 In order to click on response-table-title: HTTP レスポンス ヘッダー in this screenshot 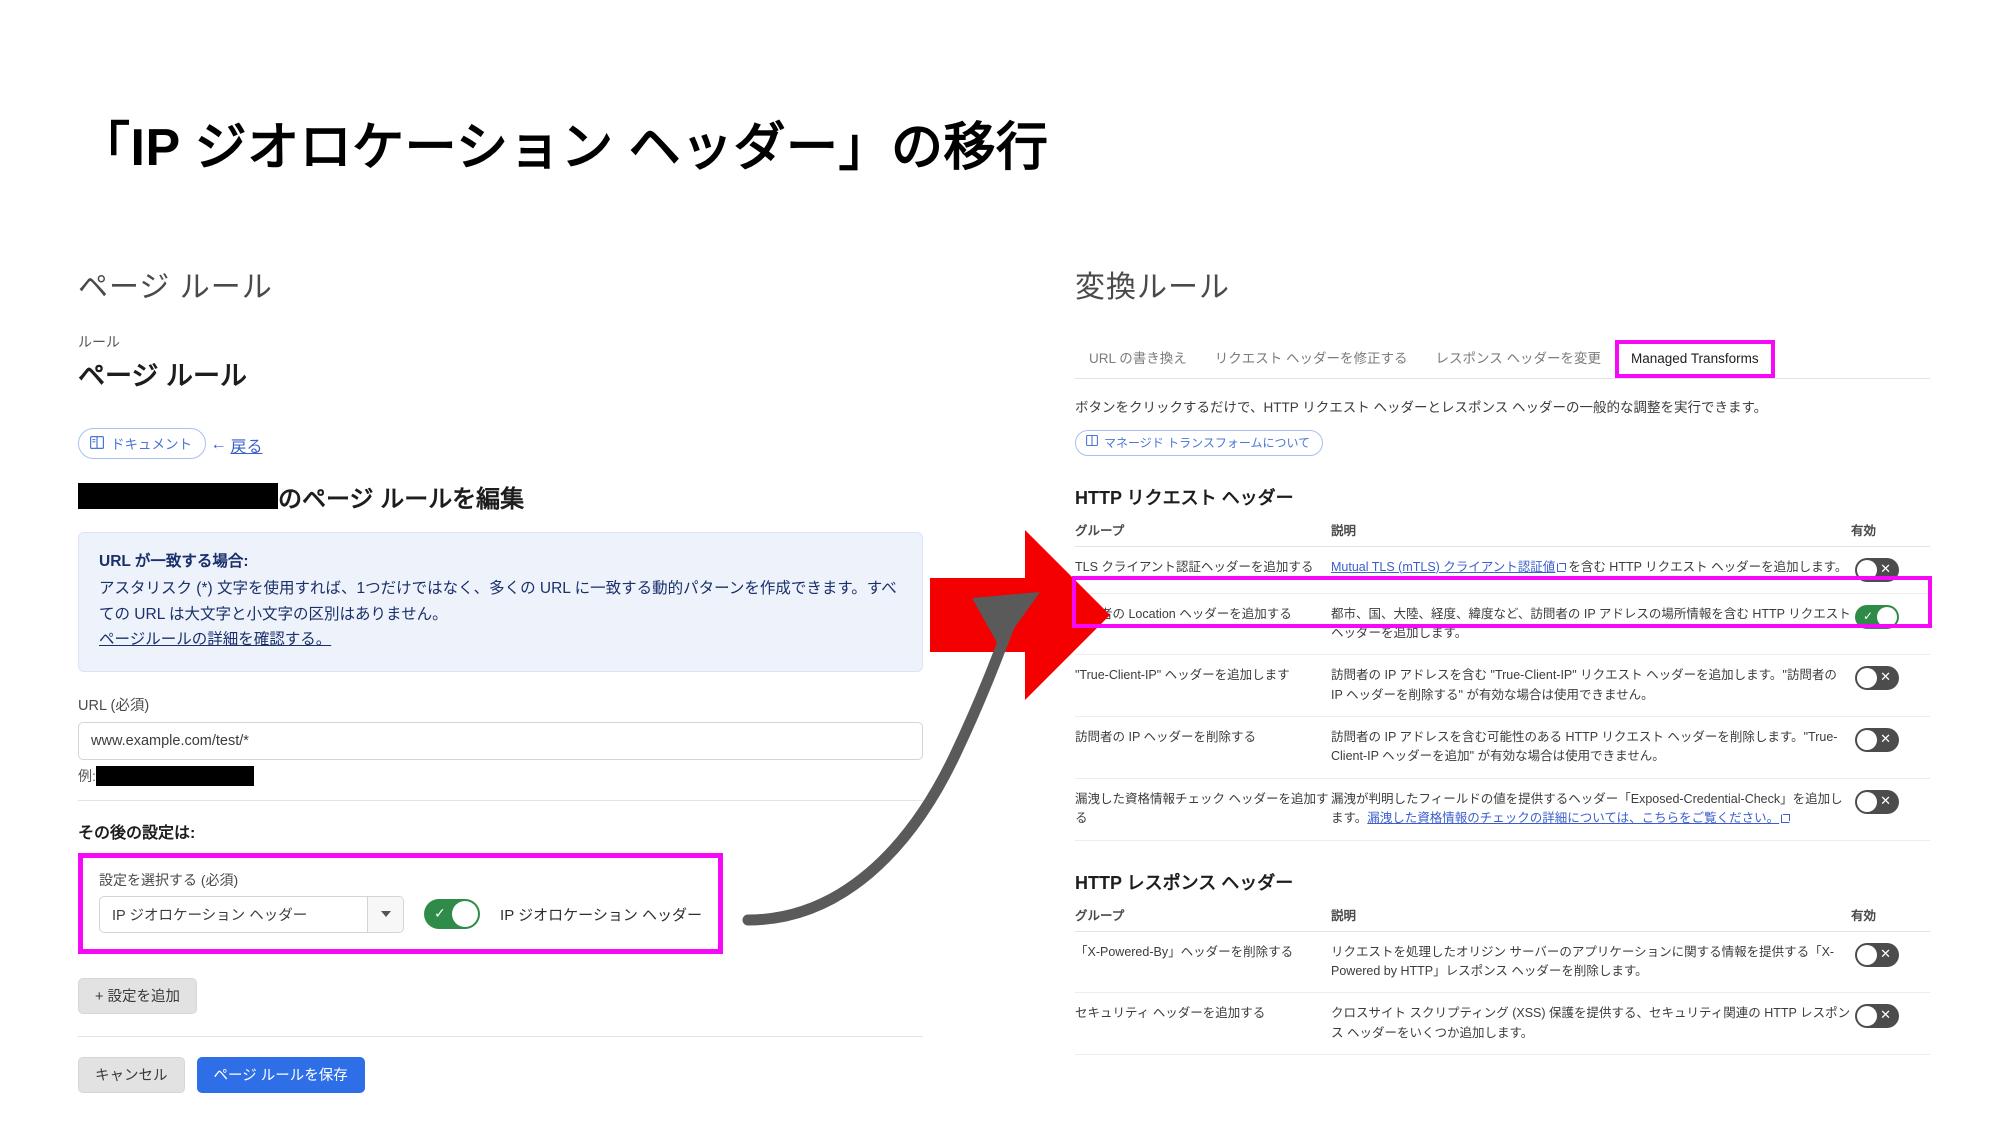, I will do `click(1184, 882)`.